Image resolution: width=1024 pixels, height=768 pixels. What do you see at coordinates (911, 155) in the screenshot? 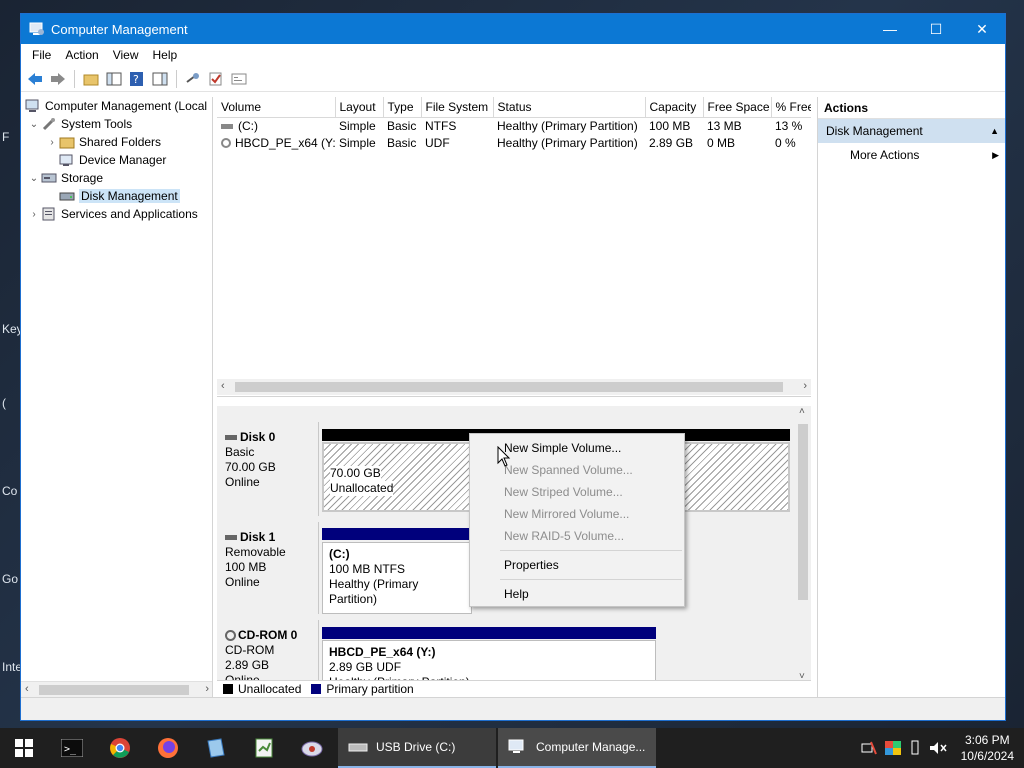
I see `more-actions-item: More Actions ▶` at bounding box center [911, 155].